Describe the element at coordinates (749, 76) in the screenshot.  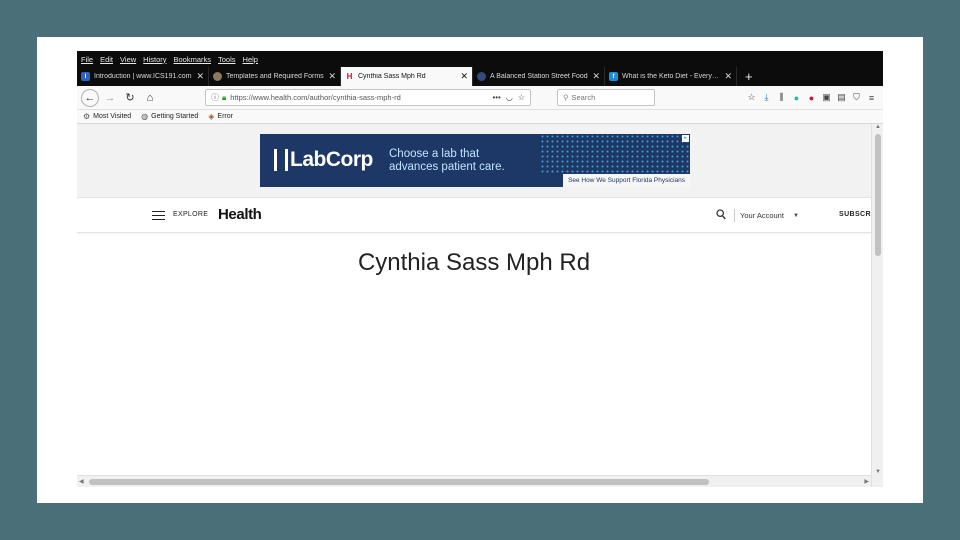
I see `new-tab-plus-icon: +` at that location.